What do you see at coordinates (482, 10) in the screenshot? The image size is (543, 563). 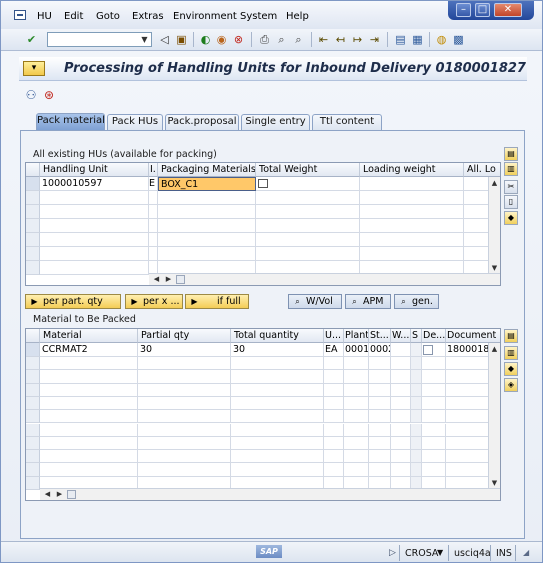 I see `maximize-icon: □` at bounding box center [482, 10].